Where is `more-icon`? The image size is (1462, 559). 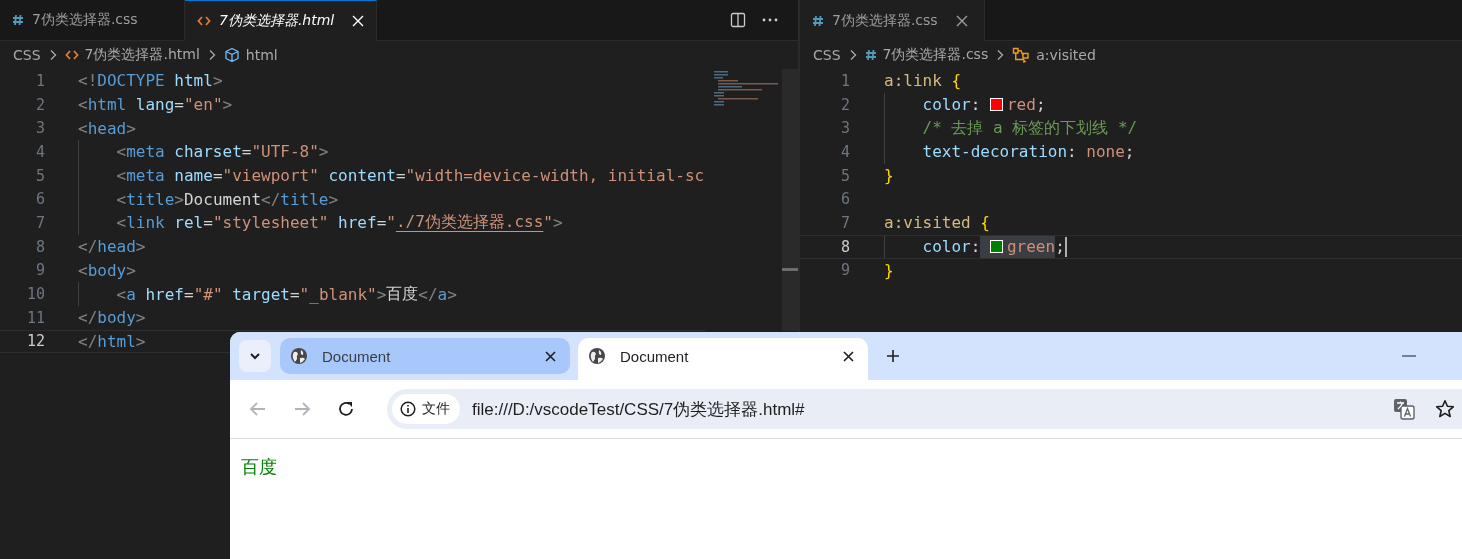 more-icon is located at coordinates (770, 20).